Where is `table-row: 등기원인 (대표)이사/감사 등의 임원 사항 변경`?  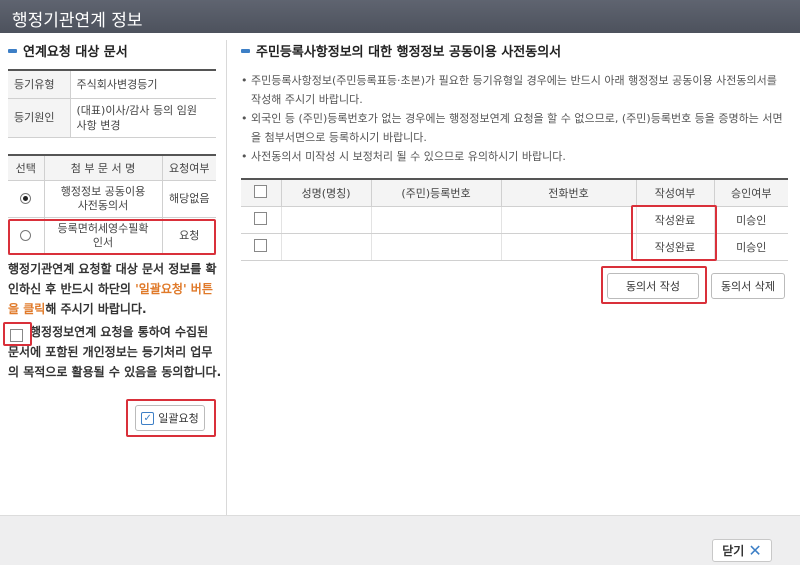
table-row: 등기원인 (대표)이사/감사 등의 임원 사항 변경 is located at coordinates (112, 118).